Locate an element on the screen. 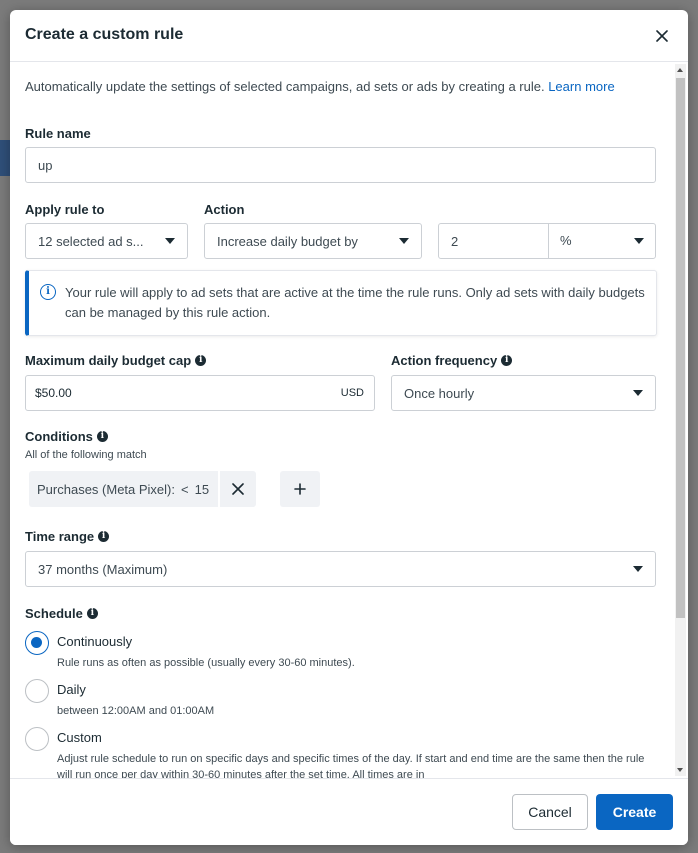 This screenshot has width=698, height=853. close-button is located at coordinates (662, 36).